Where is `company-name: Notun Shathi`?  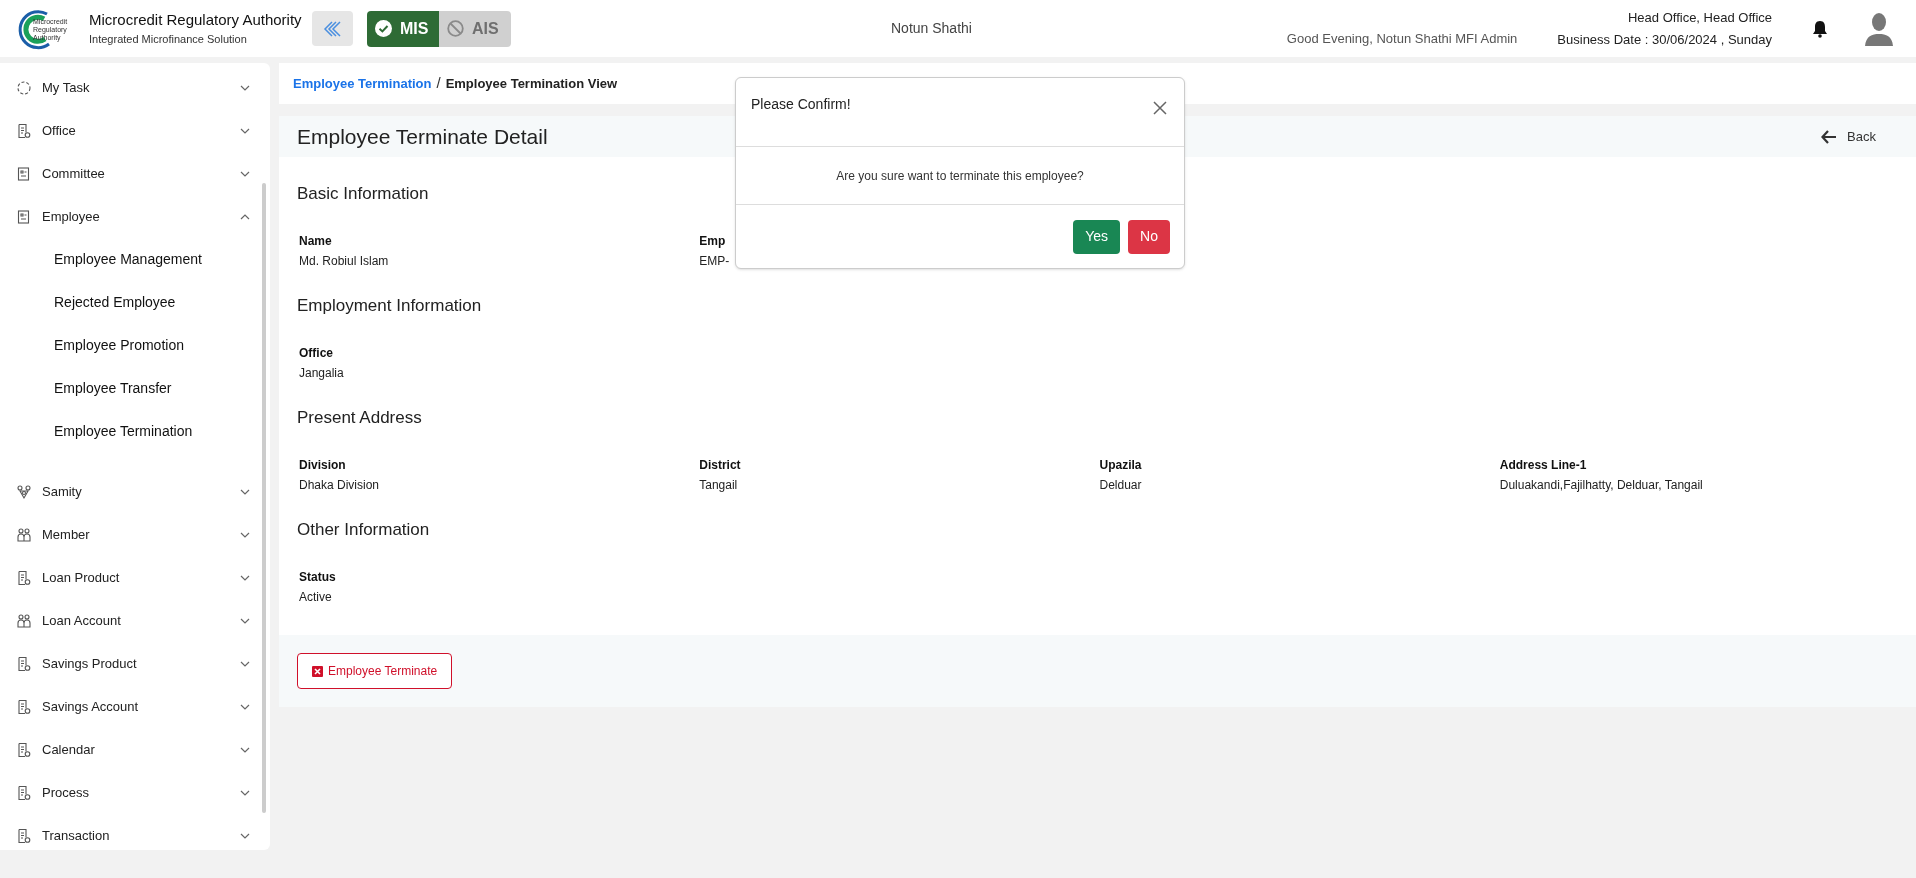 company-name: Notun Shathi is located at coordinates (931, 28).